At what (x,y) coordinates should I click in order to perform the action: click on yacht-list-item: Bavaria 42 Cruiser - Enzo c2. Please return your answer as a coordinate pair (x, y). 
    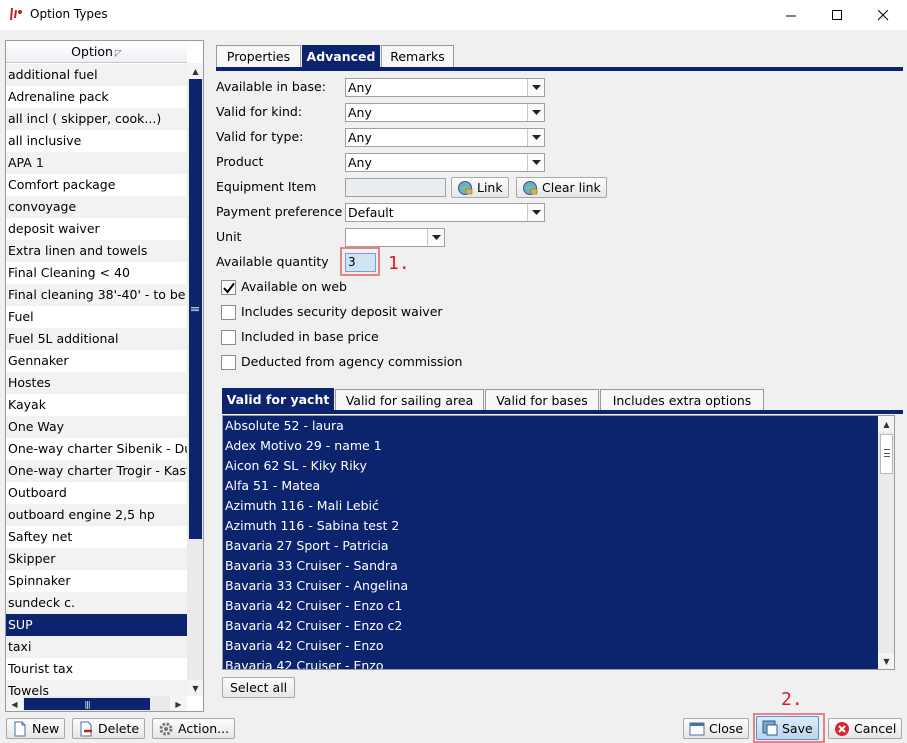
    Looking at the image, I should click on (550, 626).